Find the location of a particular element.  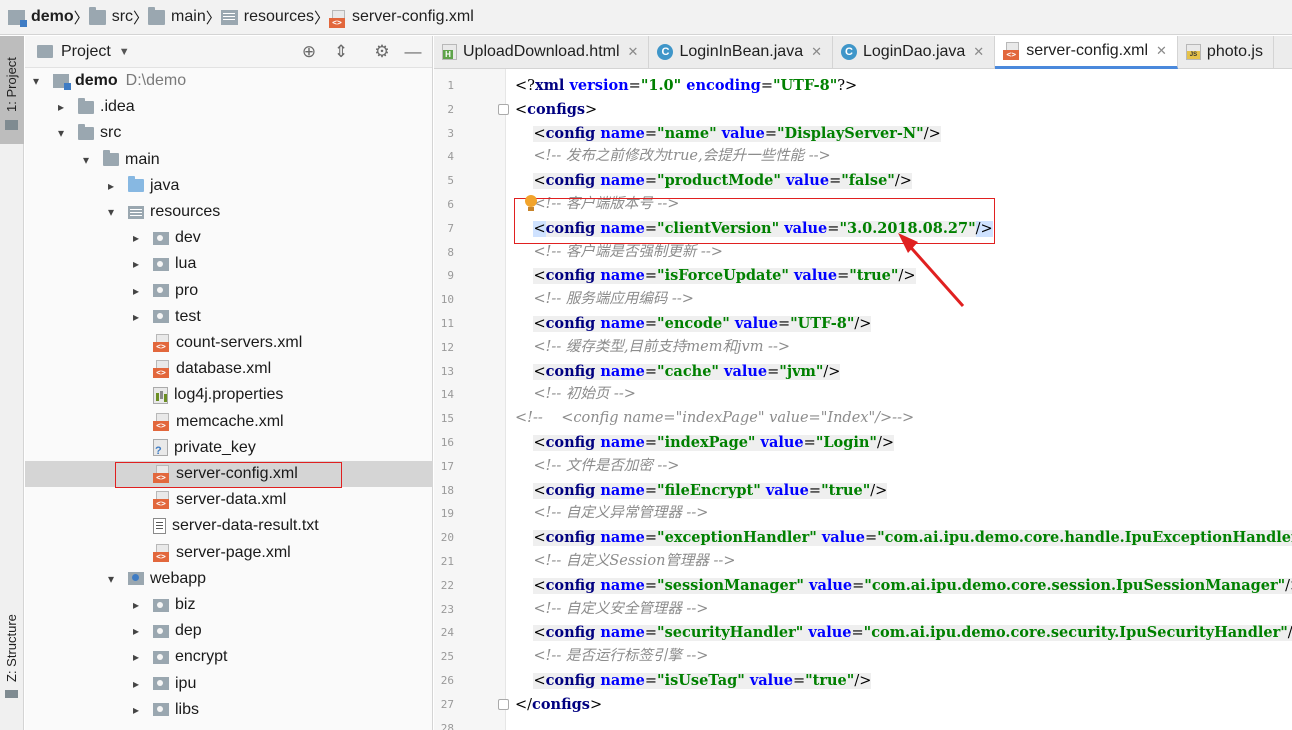

code-line: <!-- 发布之前修改为true,会提升一些性能 --> is located at coordinates (672, 157).